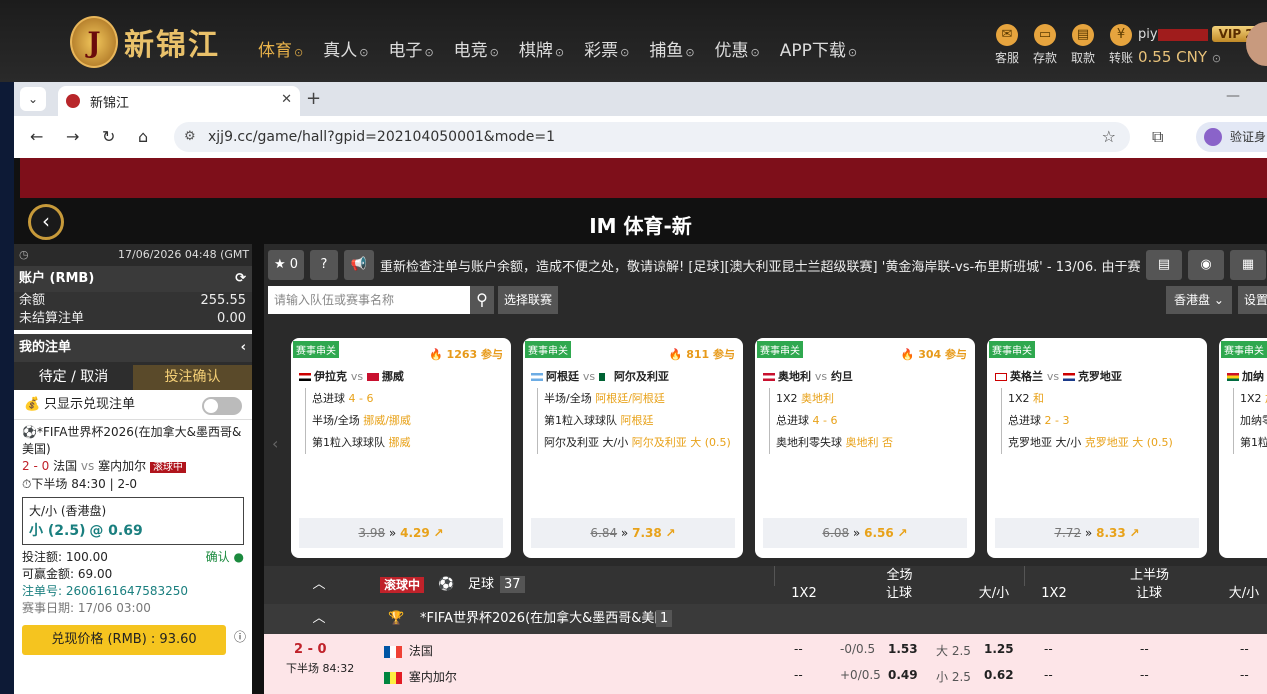 This screenshot has height=694, width=1267. What do you see at coordinates (999, 649) in the screenshot?
I see `odds-cell: 1.25` at bounding box center [999, 649].